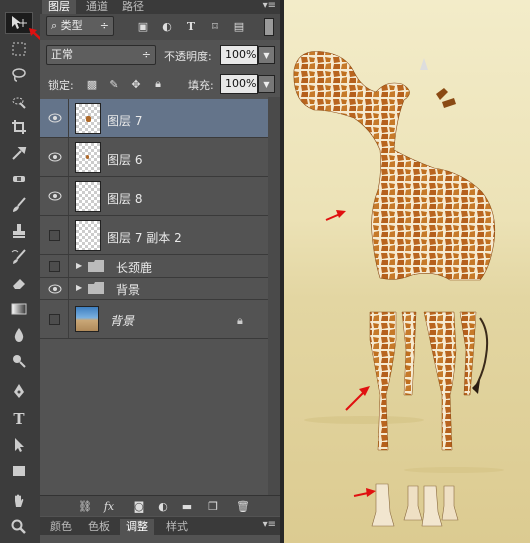 This screenshot has height=543, width=530. Describe the element at coordinates (177, 527) in the screenshot. I see `tab-styles: 样式` at that location.